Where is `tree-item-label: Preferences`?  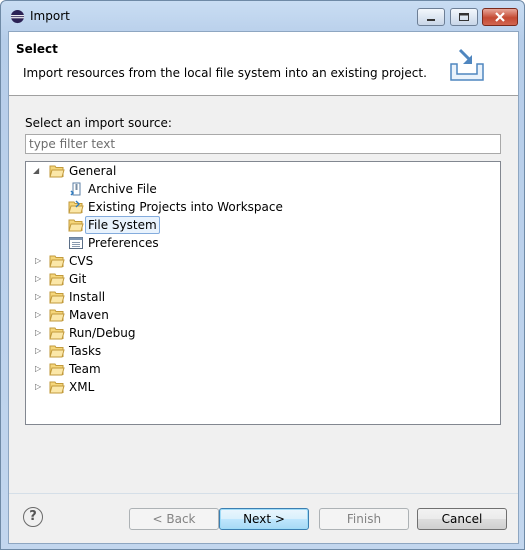
tree-item-label: Preferences is located at coordinates (123, 243).